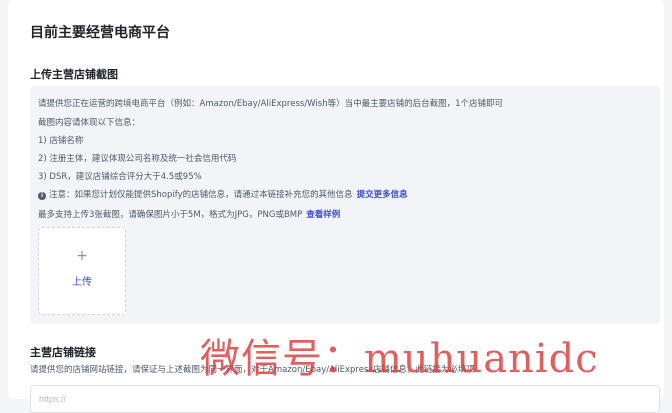 The width and height of the screenshot is (672, 413). What do you see at coordinates (120, 177) in the screenshot?
I see `instruction-line: 3) DSR，建议店铺综合评分大于4.5或95%` at bounding box center [120, 177].